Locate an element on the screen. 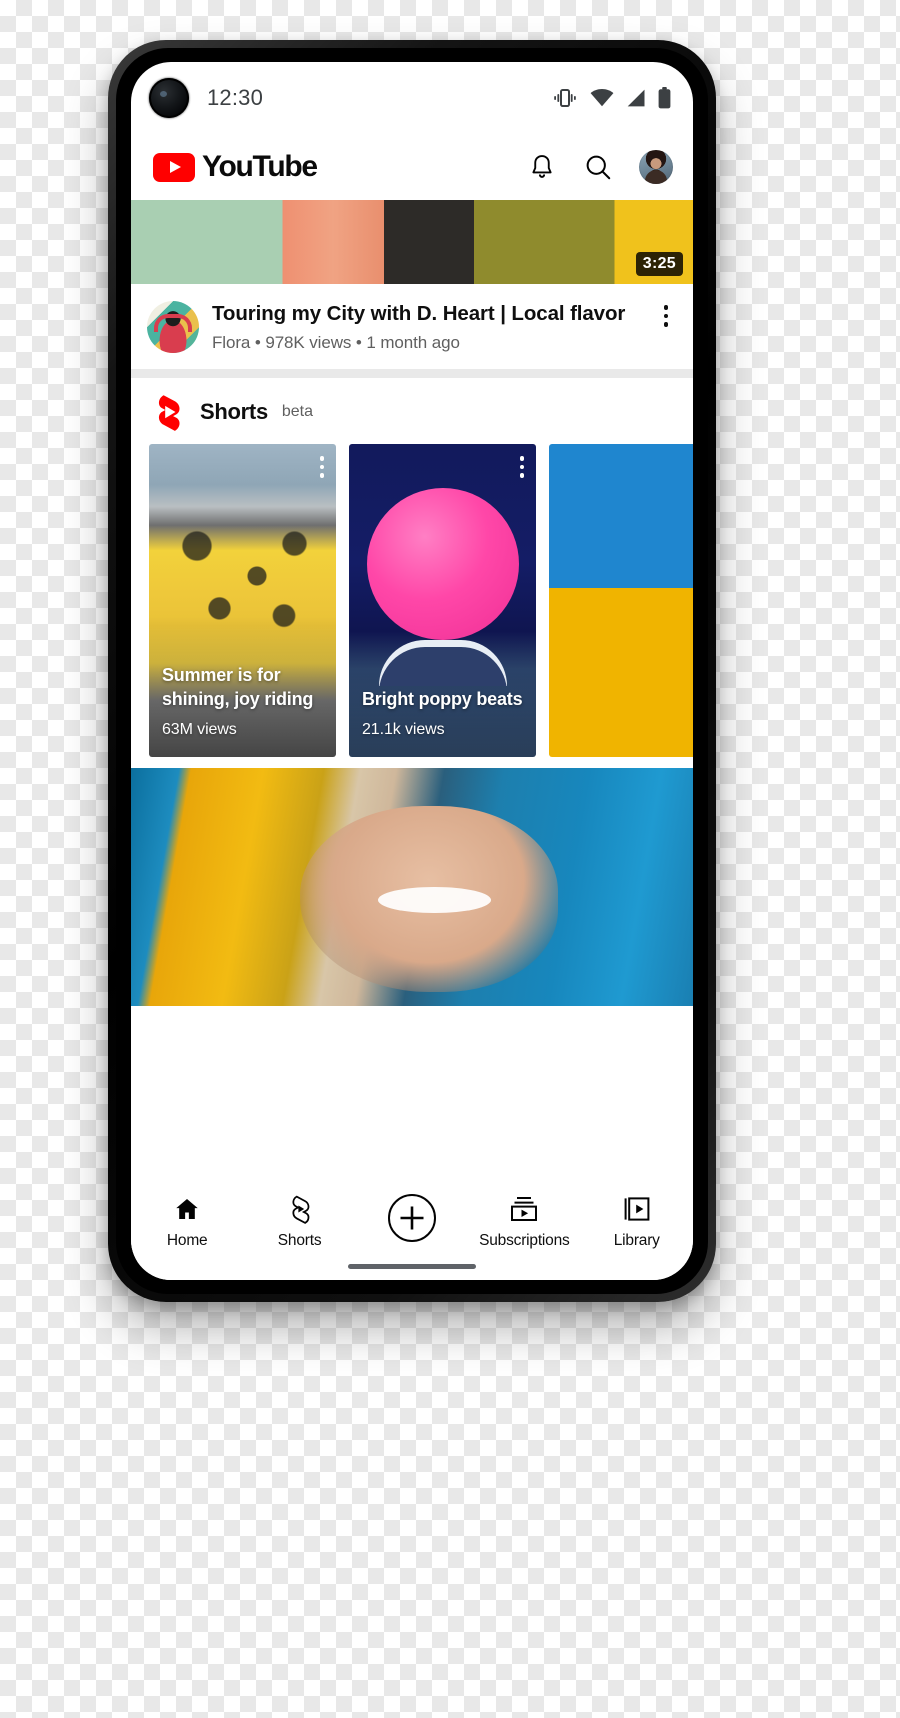 This screenshot has width=900, height=1718. nav-label-shorts: Shorts is located at coordinates (299, 1240).